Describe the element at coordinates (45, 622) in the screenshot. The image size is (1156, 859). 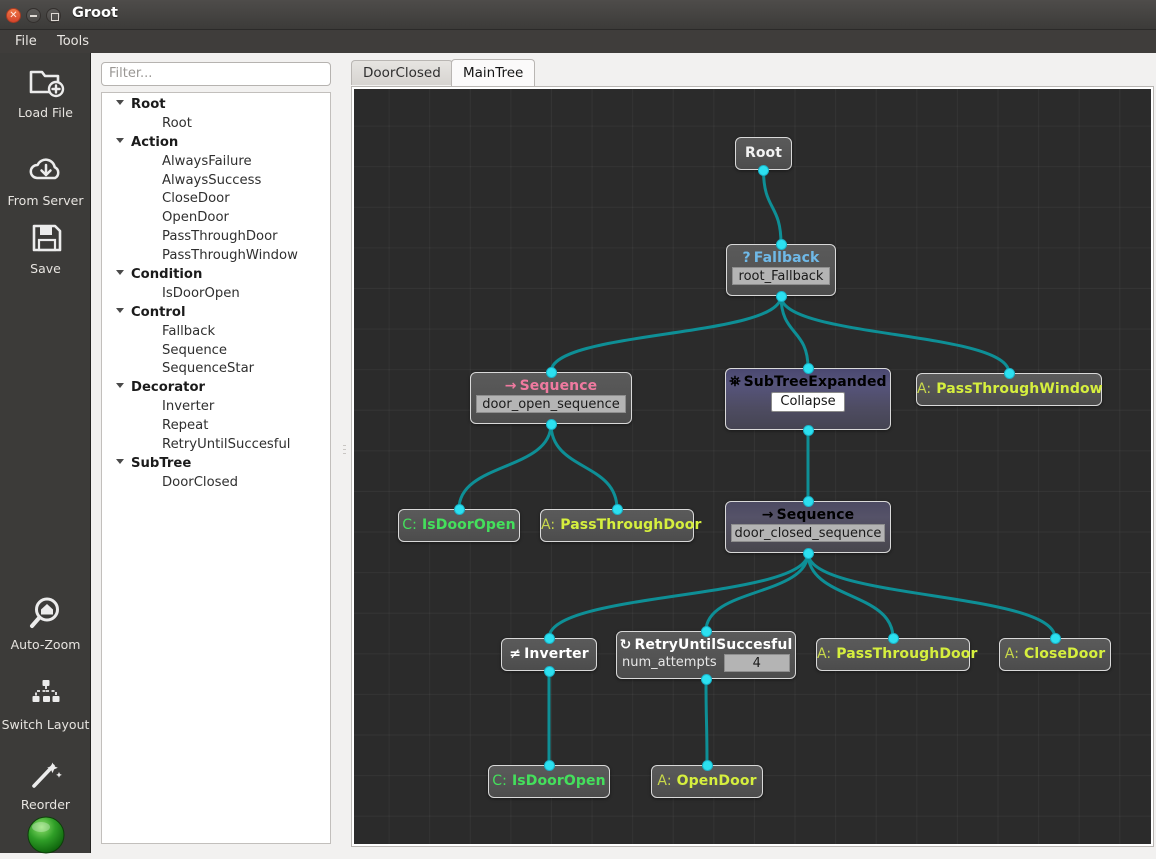
I see `auto-zoom-button: Auto-Zoom` at that location.